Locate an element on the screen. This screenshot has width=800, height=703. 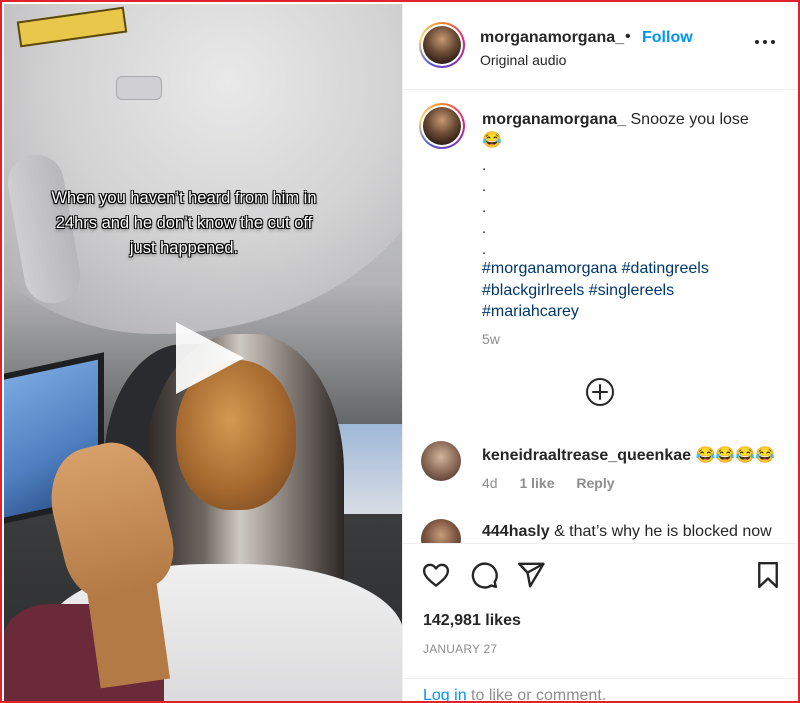
comment-text: 😂😂😂😂 is located at coordinates (735, 455).